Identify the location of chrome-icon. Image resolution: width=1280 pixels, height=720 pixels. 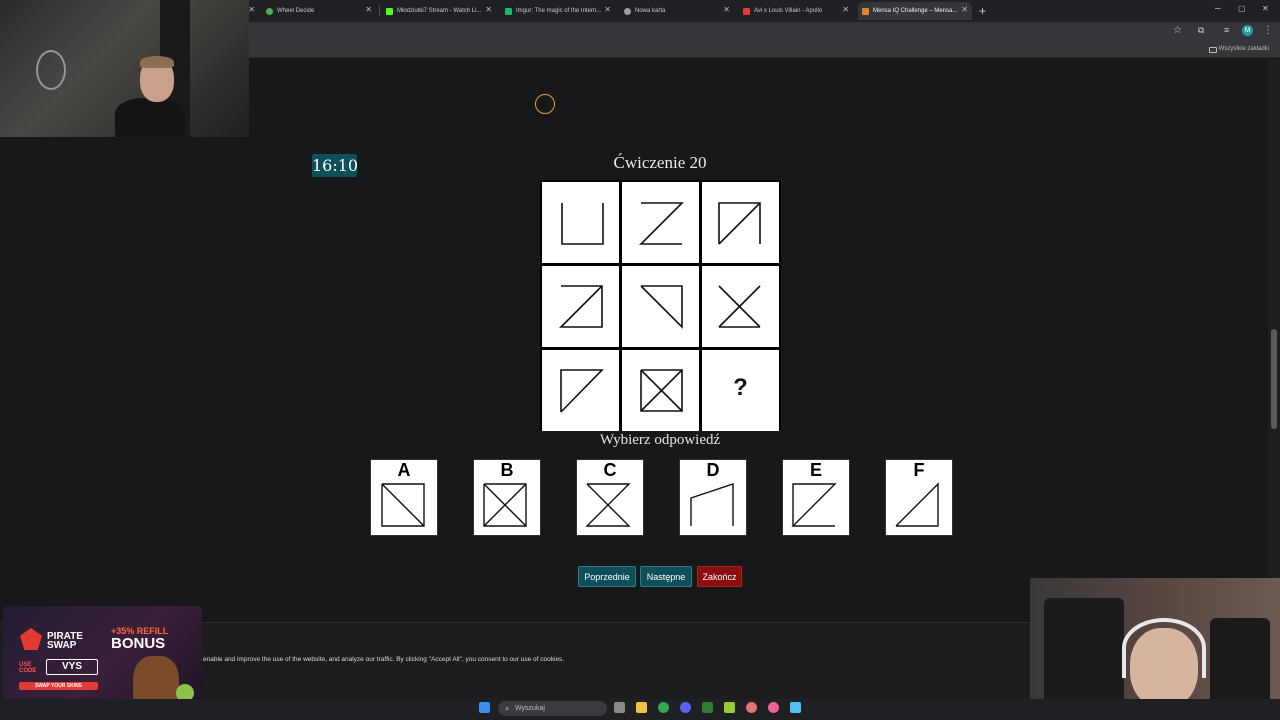
(663, 707).